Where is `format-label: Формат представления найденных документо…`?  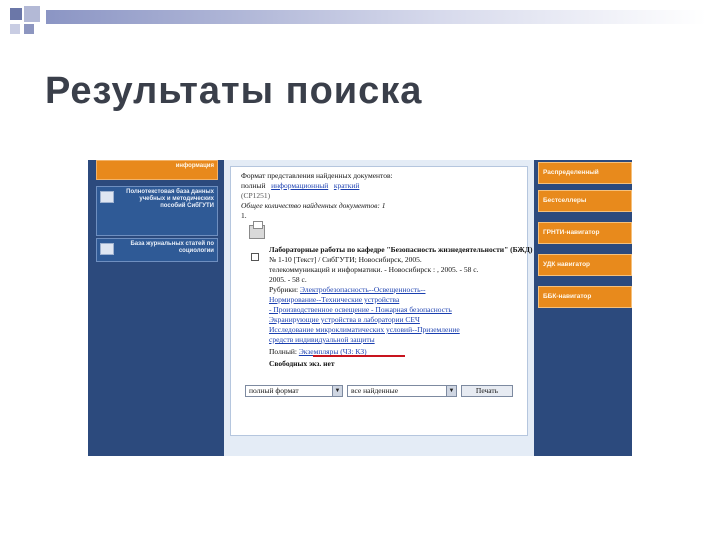
format-label: Формат представления найденных документо… is located at coordinates (317, 175).